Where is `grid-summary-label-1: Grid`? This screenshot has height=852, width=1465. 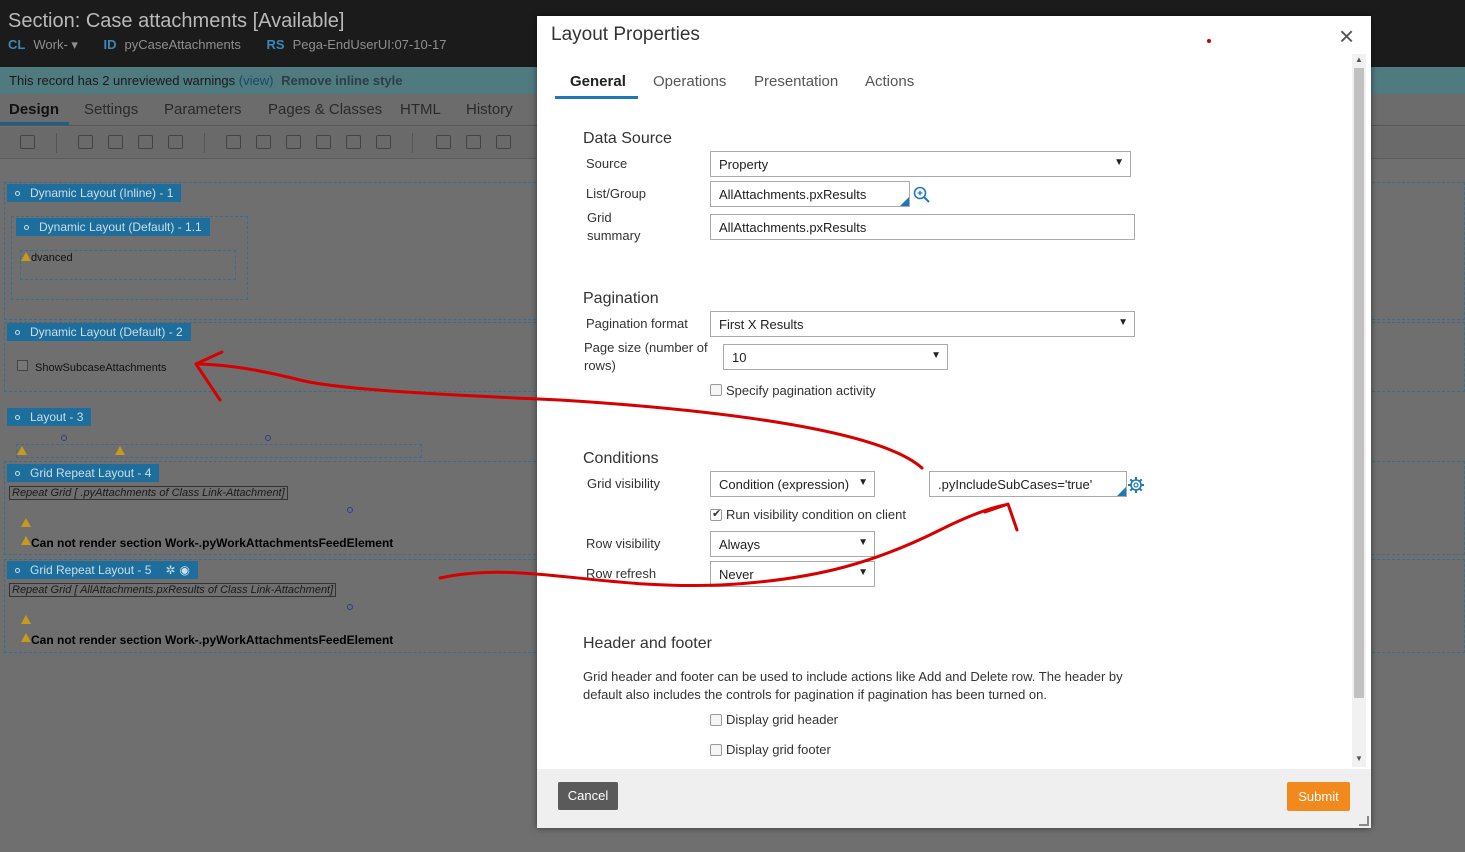 grid-summary-label-1: Grid is located at coordinates (599, 217).